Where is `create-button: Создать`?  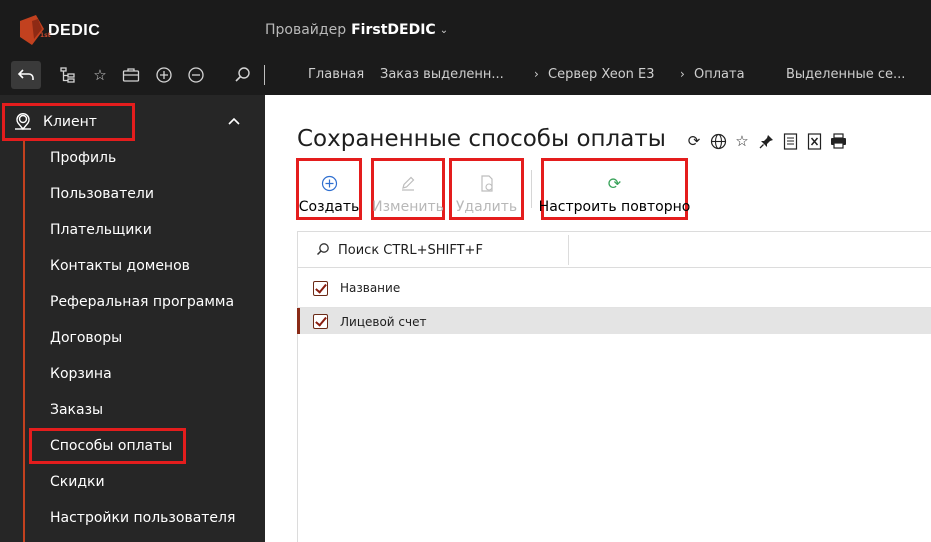 create-button: Создать is located at coordinates (329, 189).